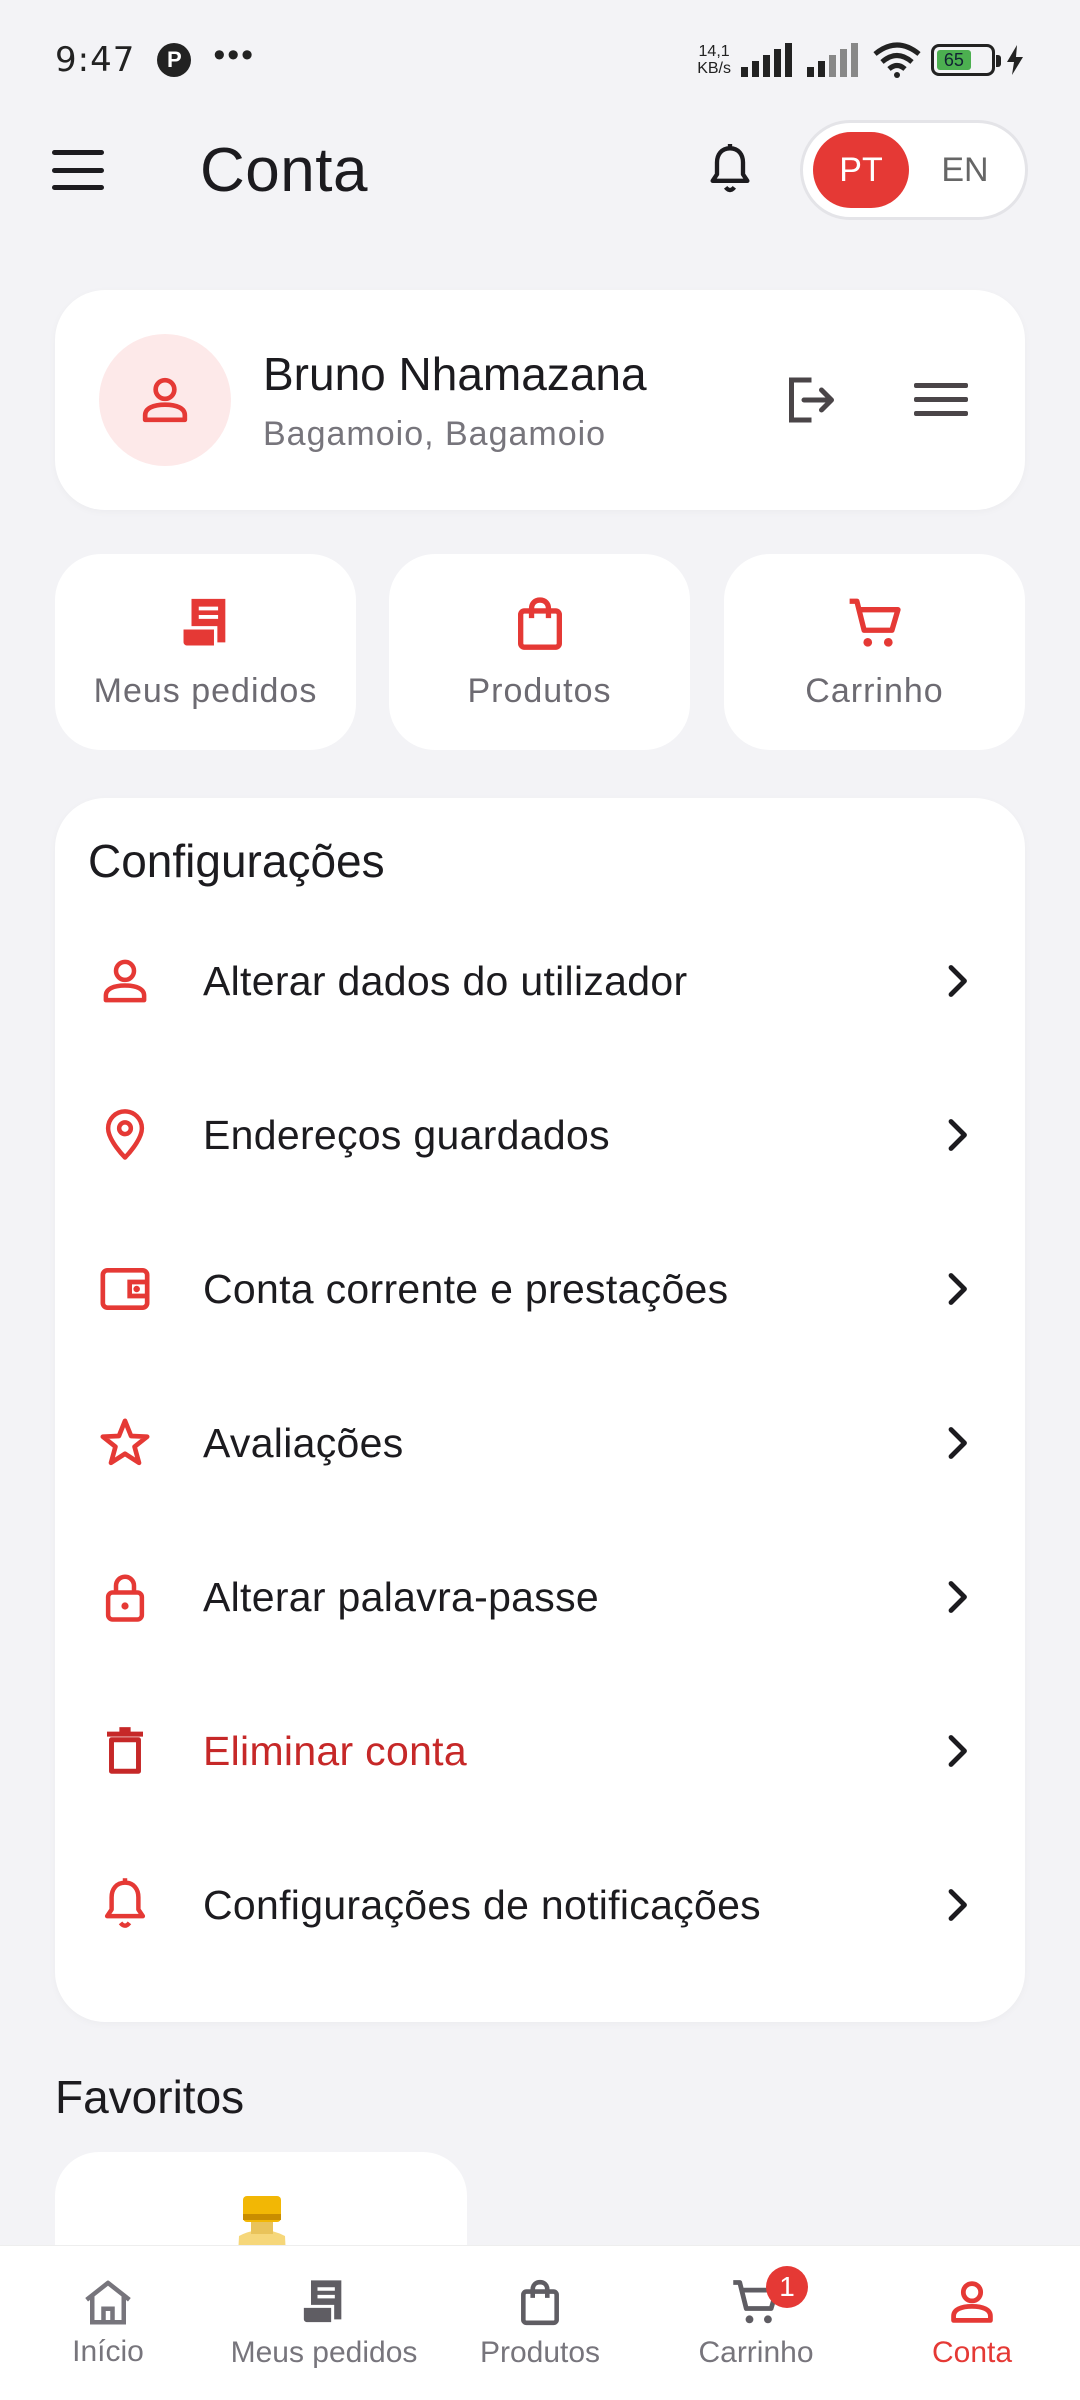 The image size is (1080, 2400). What do you see at coordinates (335, 1750) in the screenshot?
I see `settings-item-label: Eliminar conta` at bounding box center [335, 1750].